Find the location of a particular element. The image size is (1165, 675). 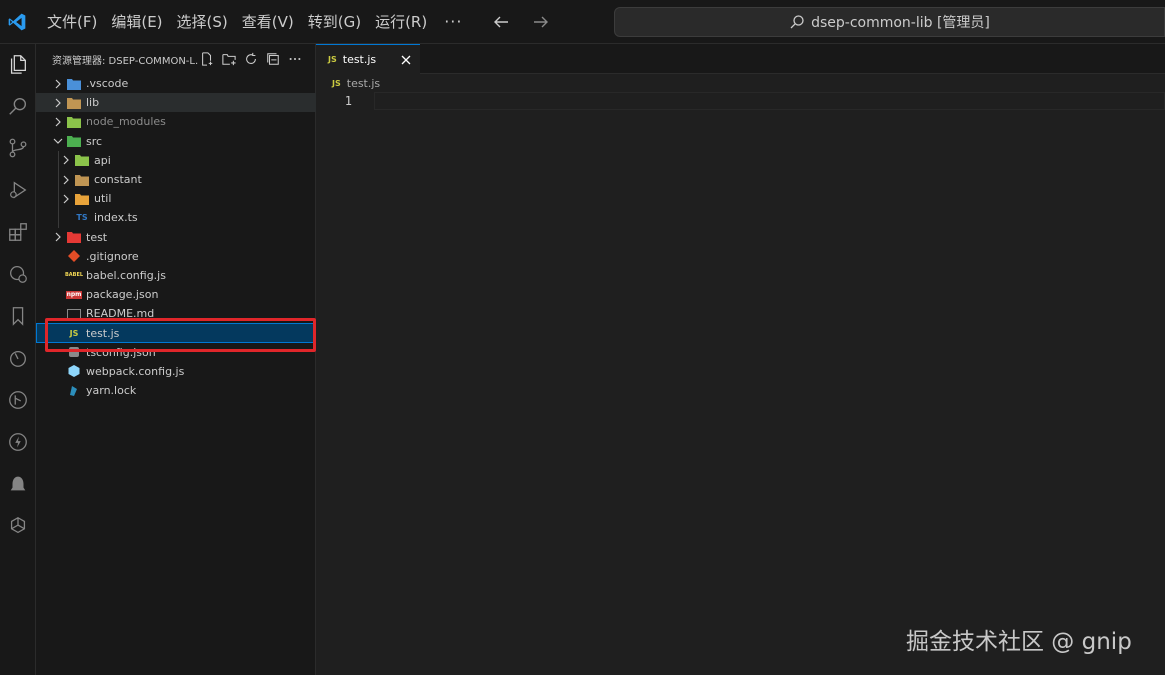

chevron-down-icon is located at coordinates (58, 141).